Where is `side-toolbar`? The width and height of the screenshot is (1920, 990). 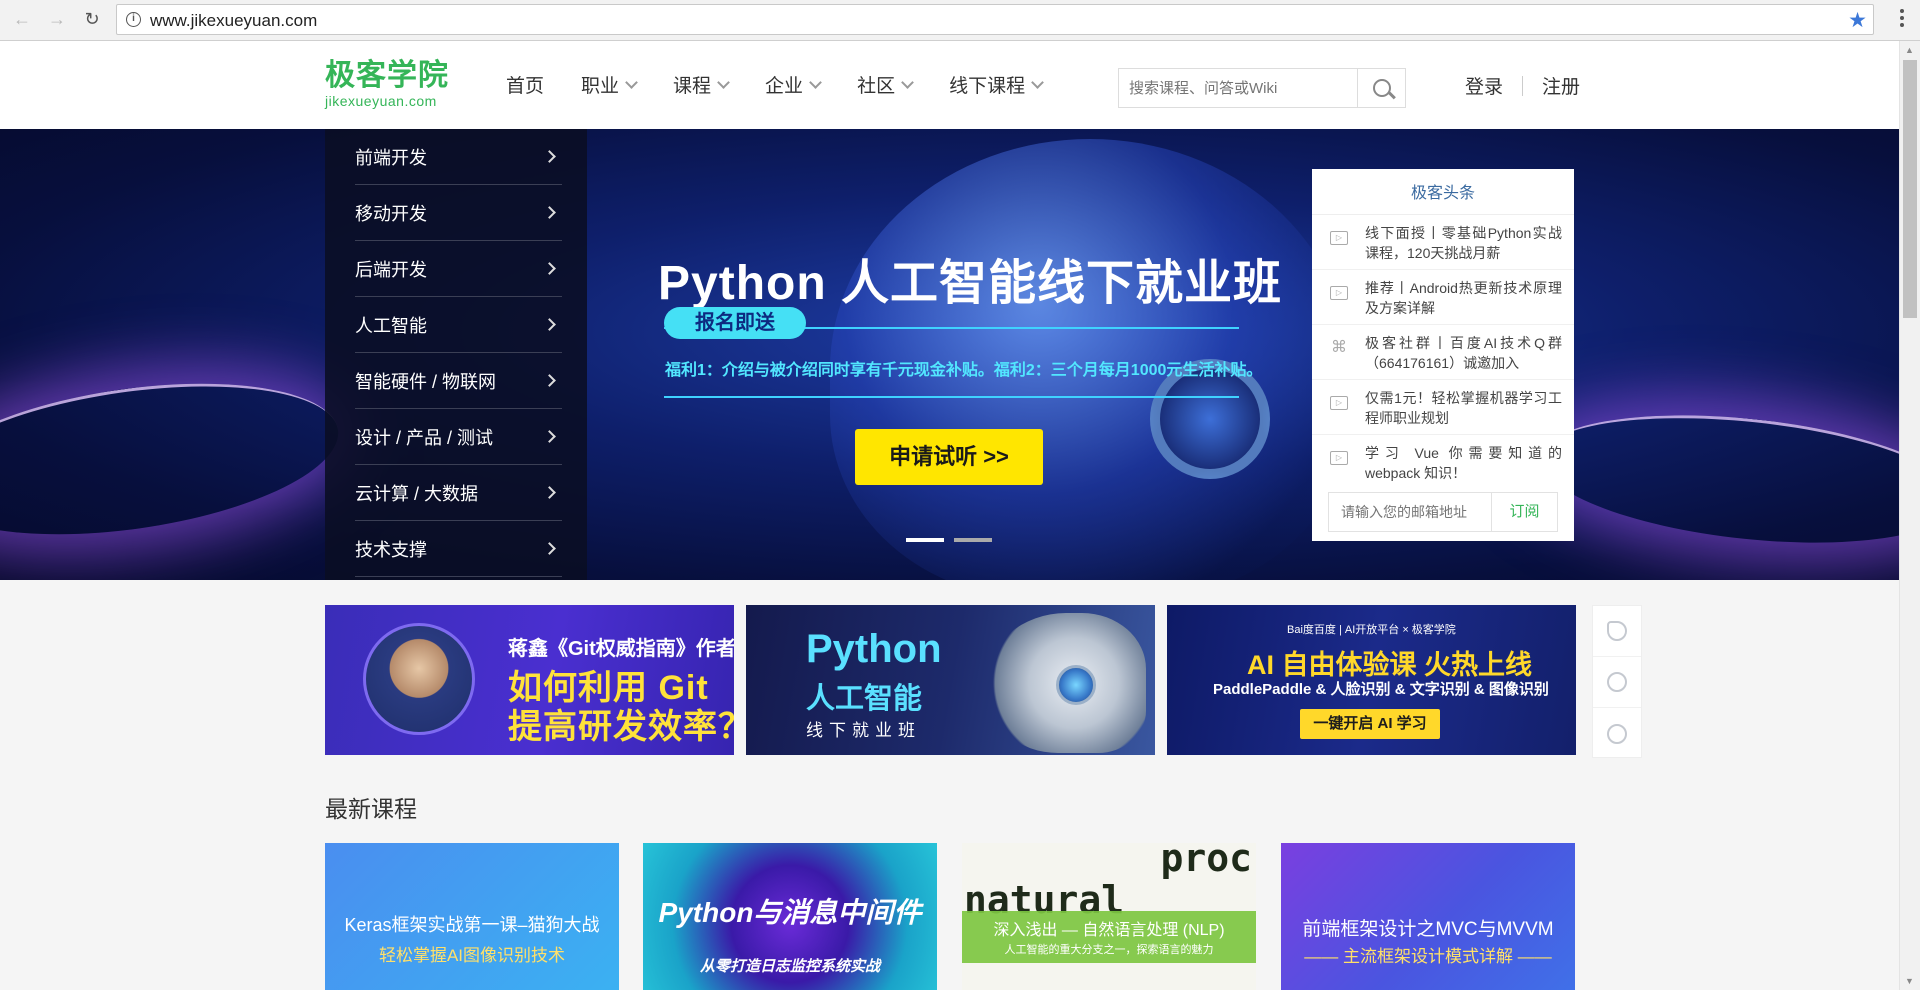
side-toolbar is located at coordinates (1617, 681).